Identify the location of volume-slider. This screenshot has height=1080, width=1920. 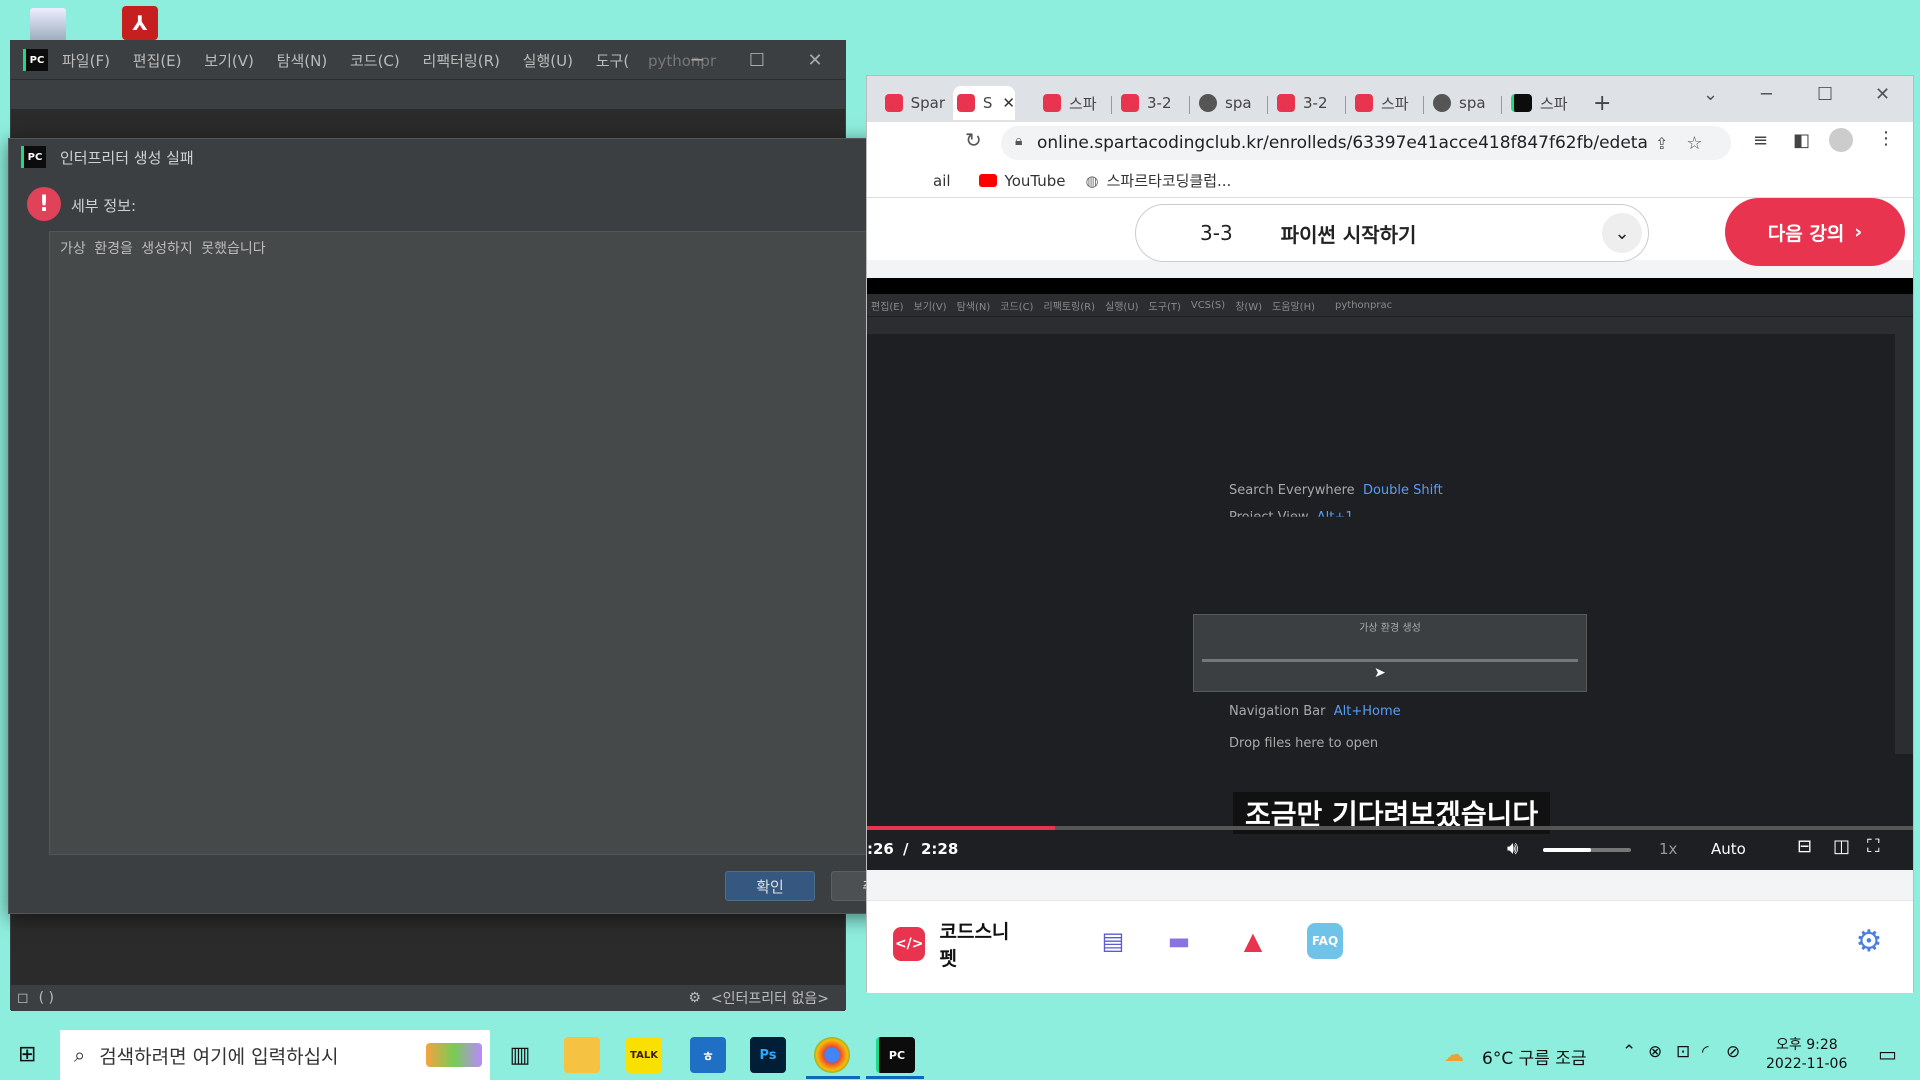
(1587, 850).